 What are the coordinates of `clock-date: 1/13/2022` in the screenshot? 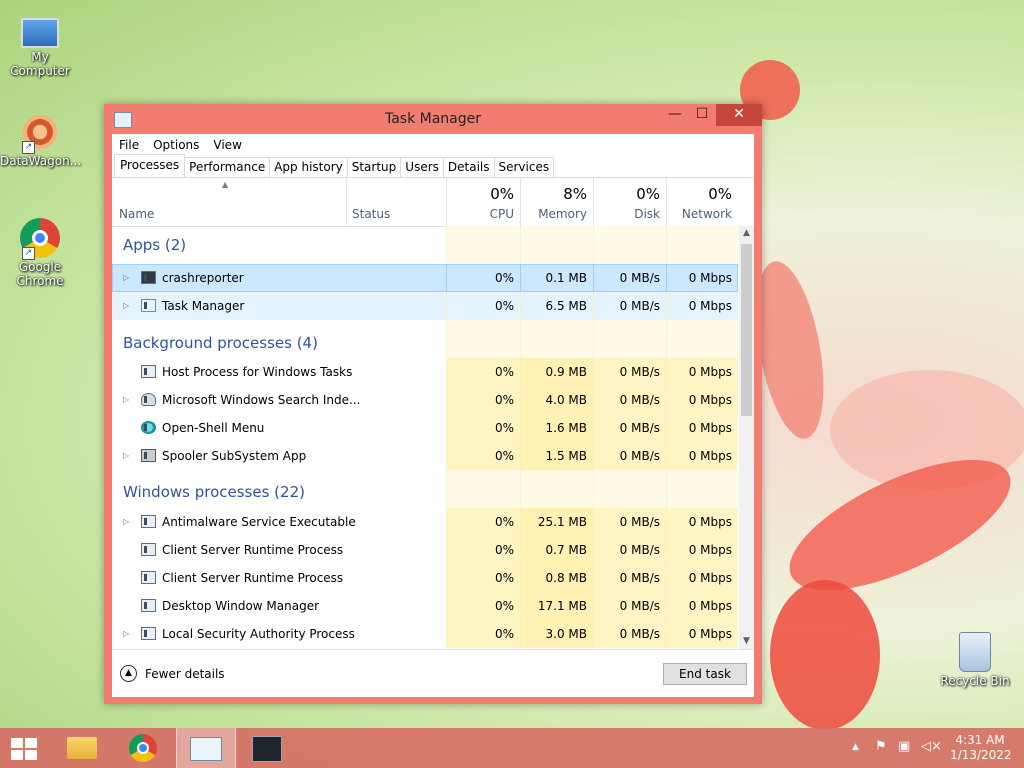 It's located at (981, 755).